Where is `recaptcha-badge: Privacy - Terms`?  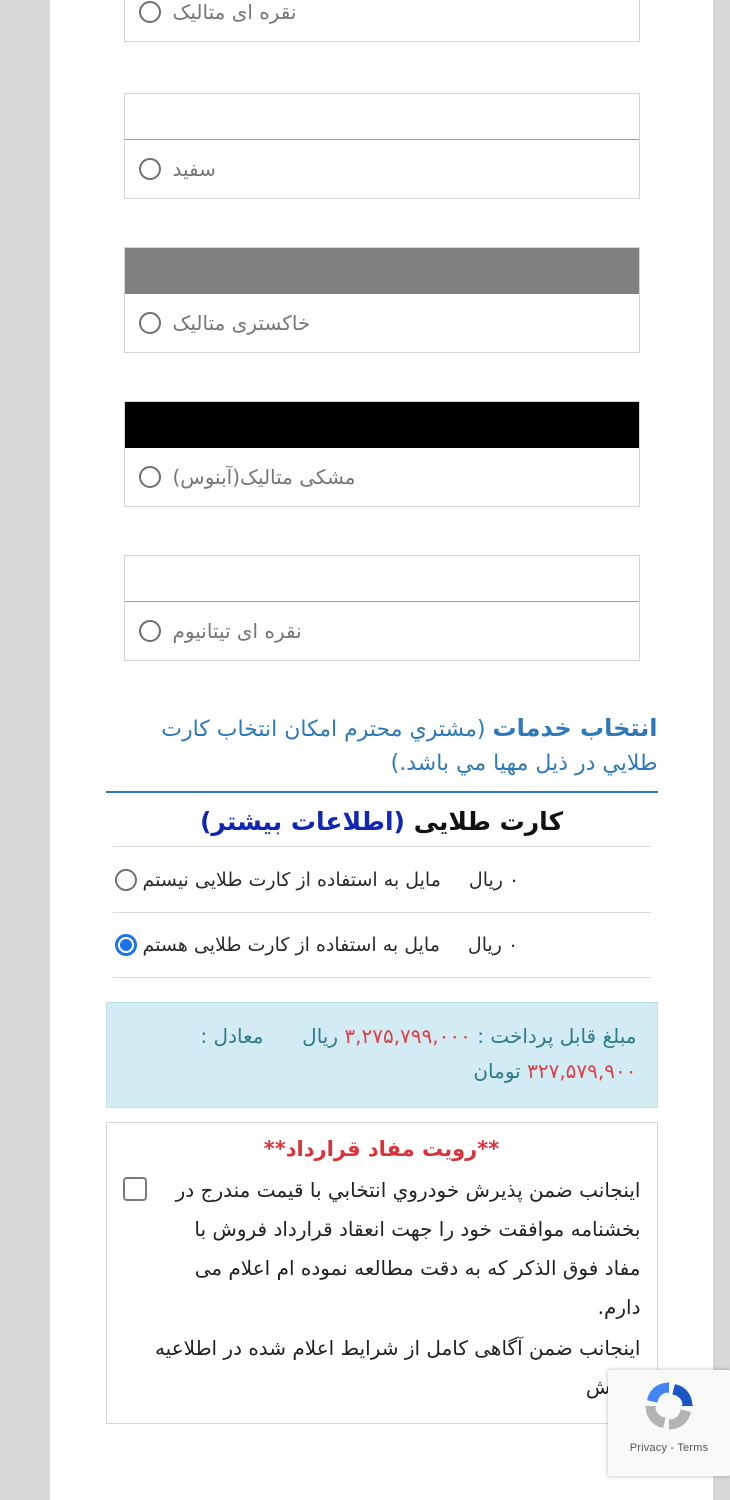 recaptcha-badge: Privacy - Terms is located at coordinates (669, 1423).